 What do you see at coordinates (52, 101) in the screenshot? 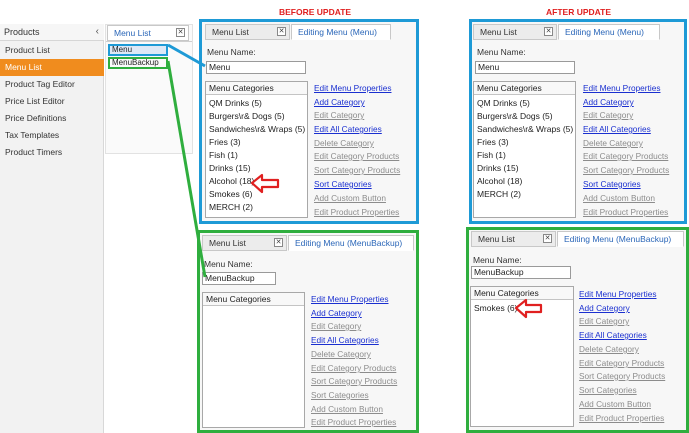
I see `nav-item-price-list-editor: Price List Editor` at bounding box center [52, 101].